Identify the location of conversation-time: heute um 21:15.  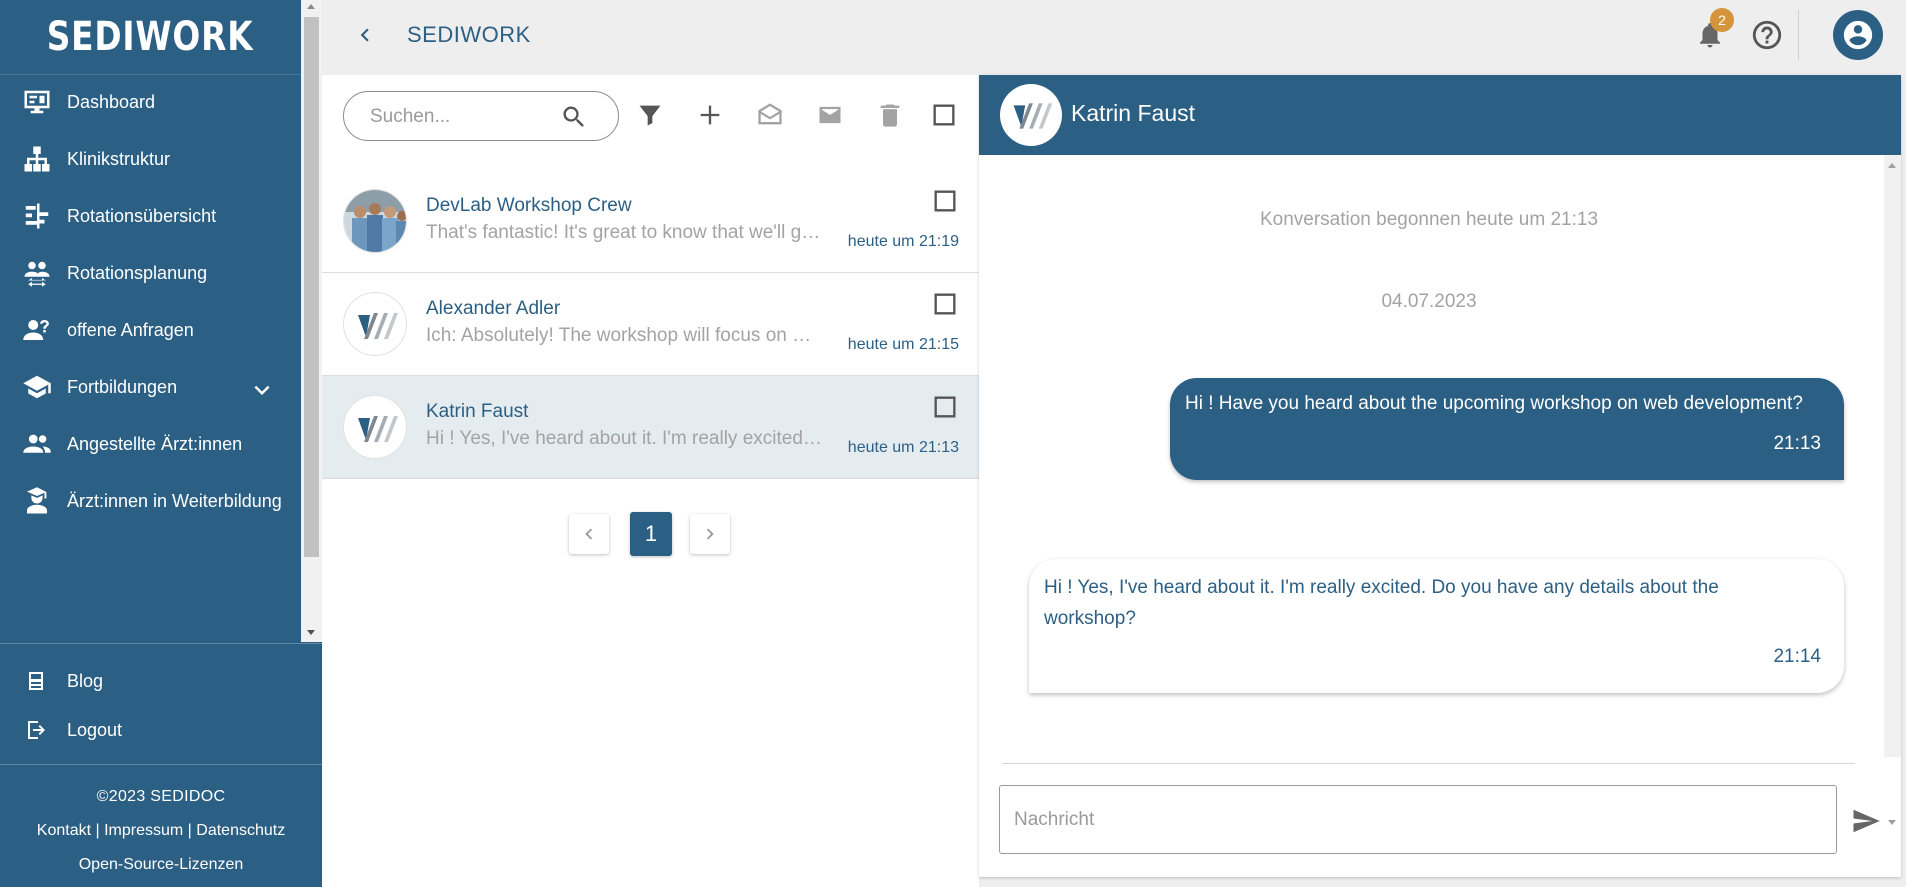
(903, 344).